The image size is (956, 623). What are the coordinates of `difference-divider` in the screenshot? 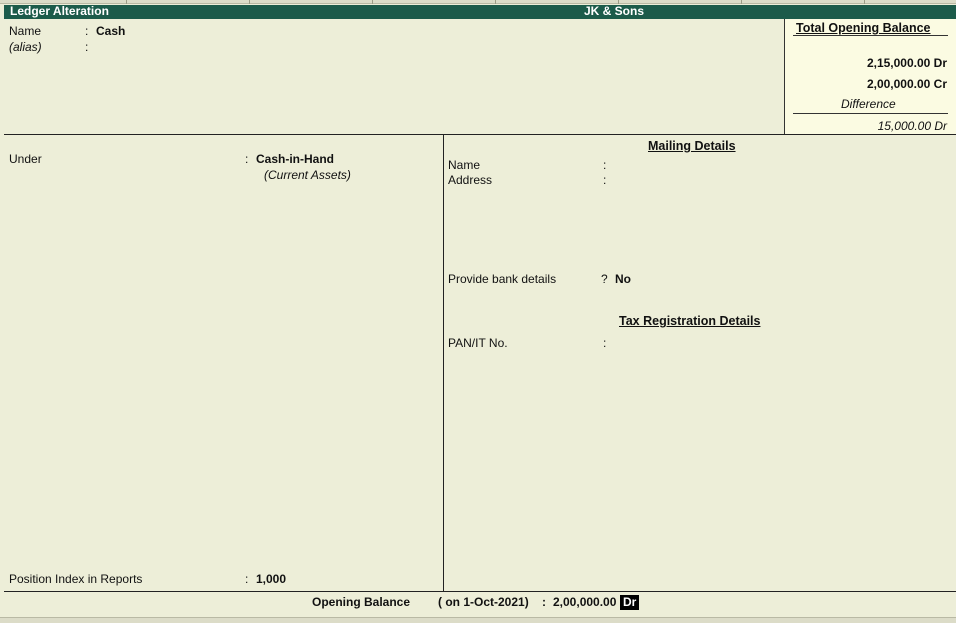 It's located at (870, 113).